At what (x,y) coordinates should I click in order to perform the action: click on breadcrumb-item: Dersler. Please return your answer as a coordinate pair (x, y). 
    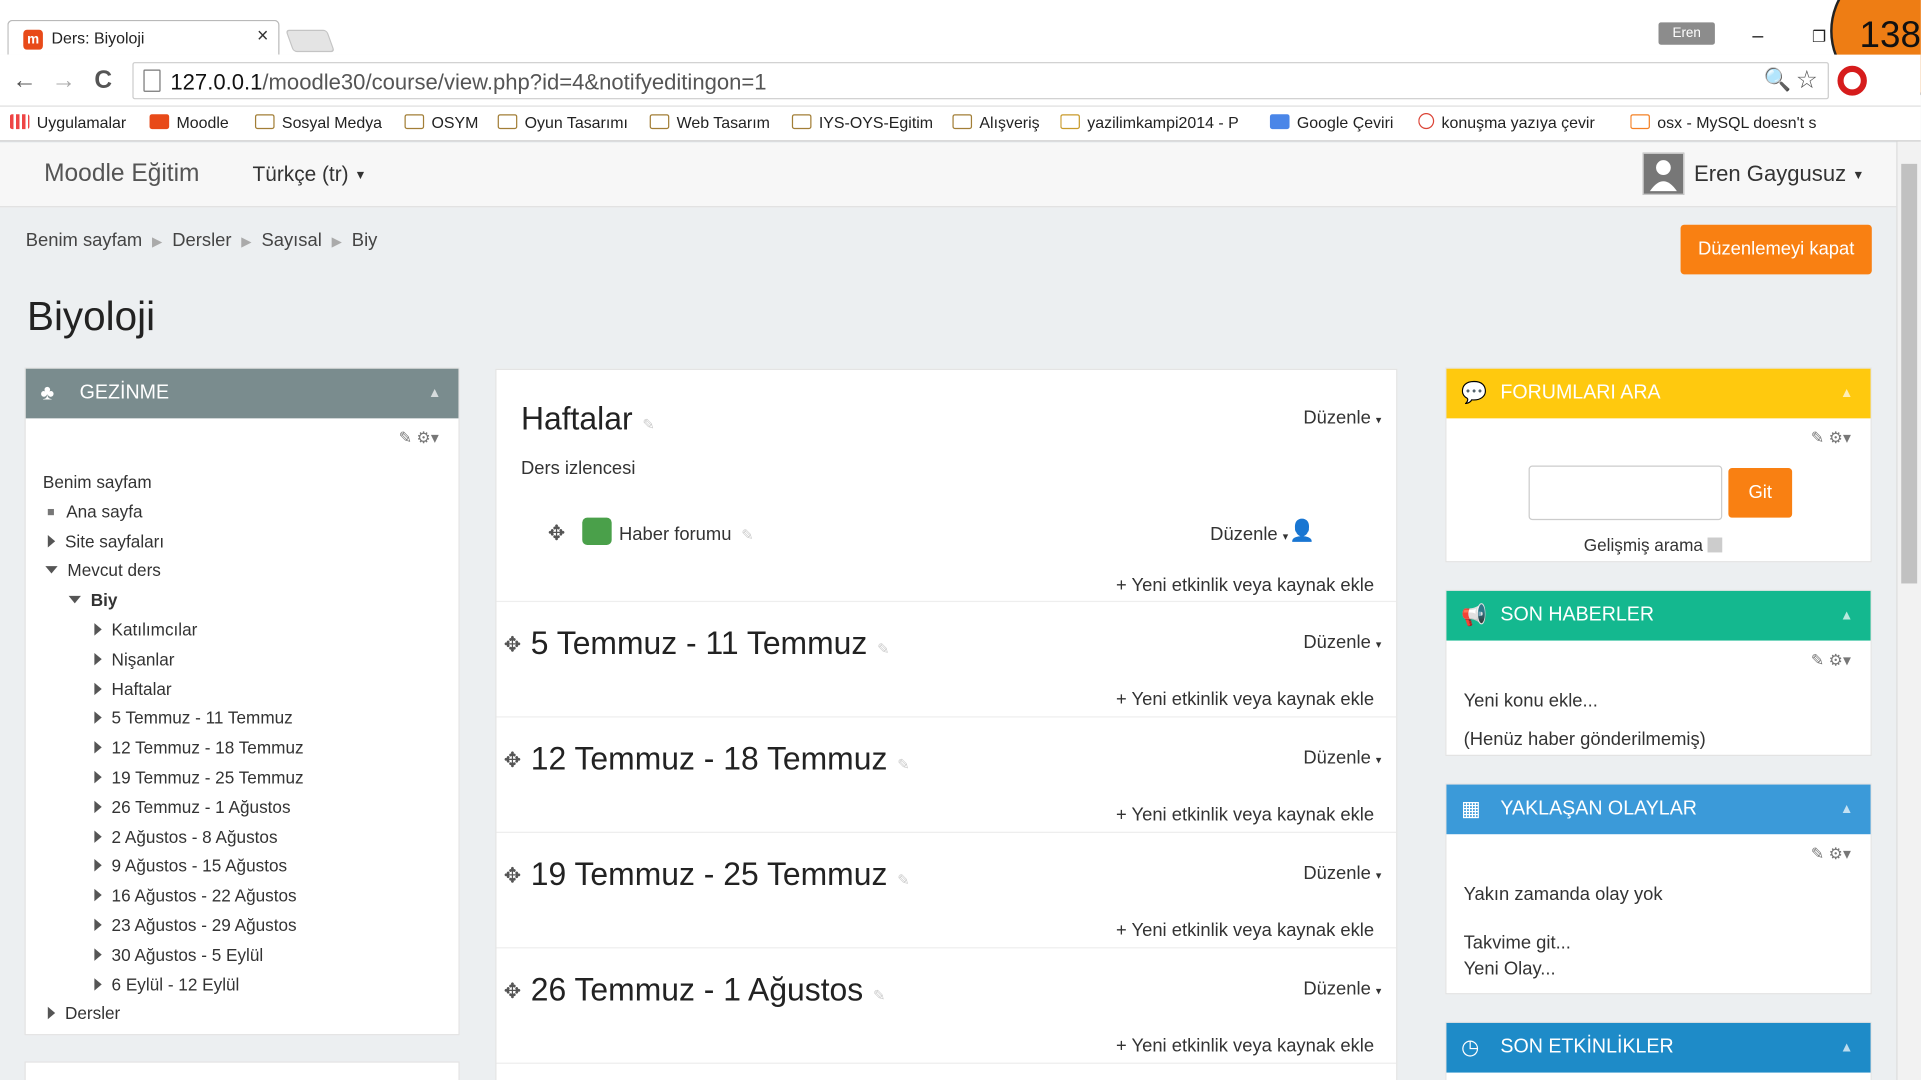
    Looking at the image, I should click on (201, 240).